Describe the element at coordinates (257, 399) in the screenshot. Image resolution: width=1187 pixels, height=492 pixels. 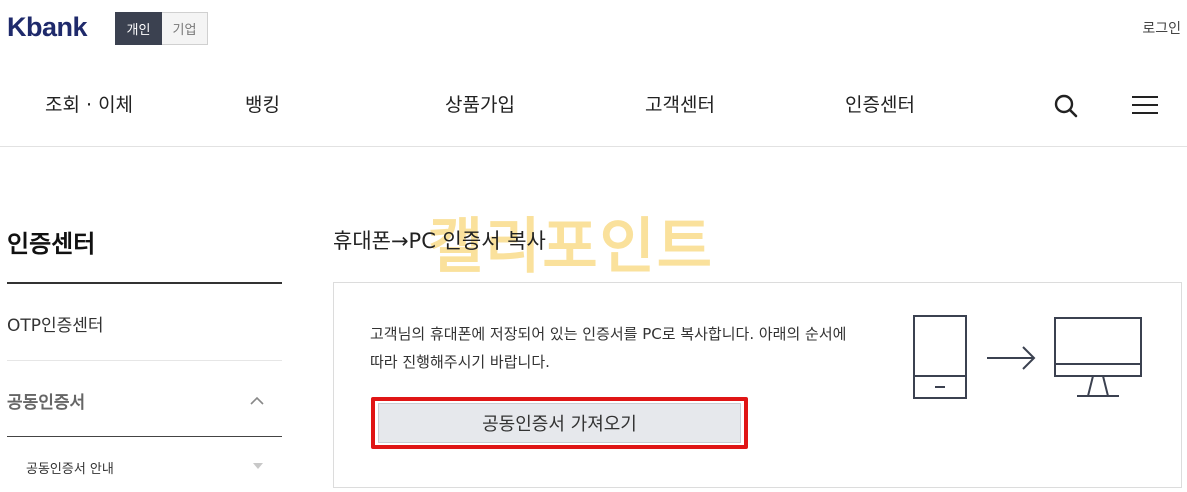
I see `chevron-up-icon` at that location.